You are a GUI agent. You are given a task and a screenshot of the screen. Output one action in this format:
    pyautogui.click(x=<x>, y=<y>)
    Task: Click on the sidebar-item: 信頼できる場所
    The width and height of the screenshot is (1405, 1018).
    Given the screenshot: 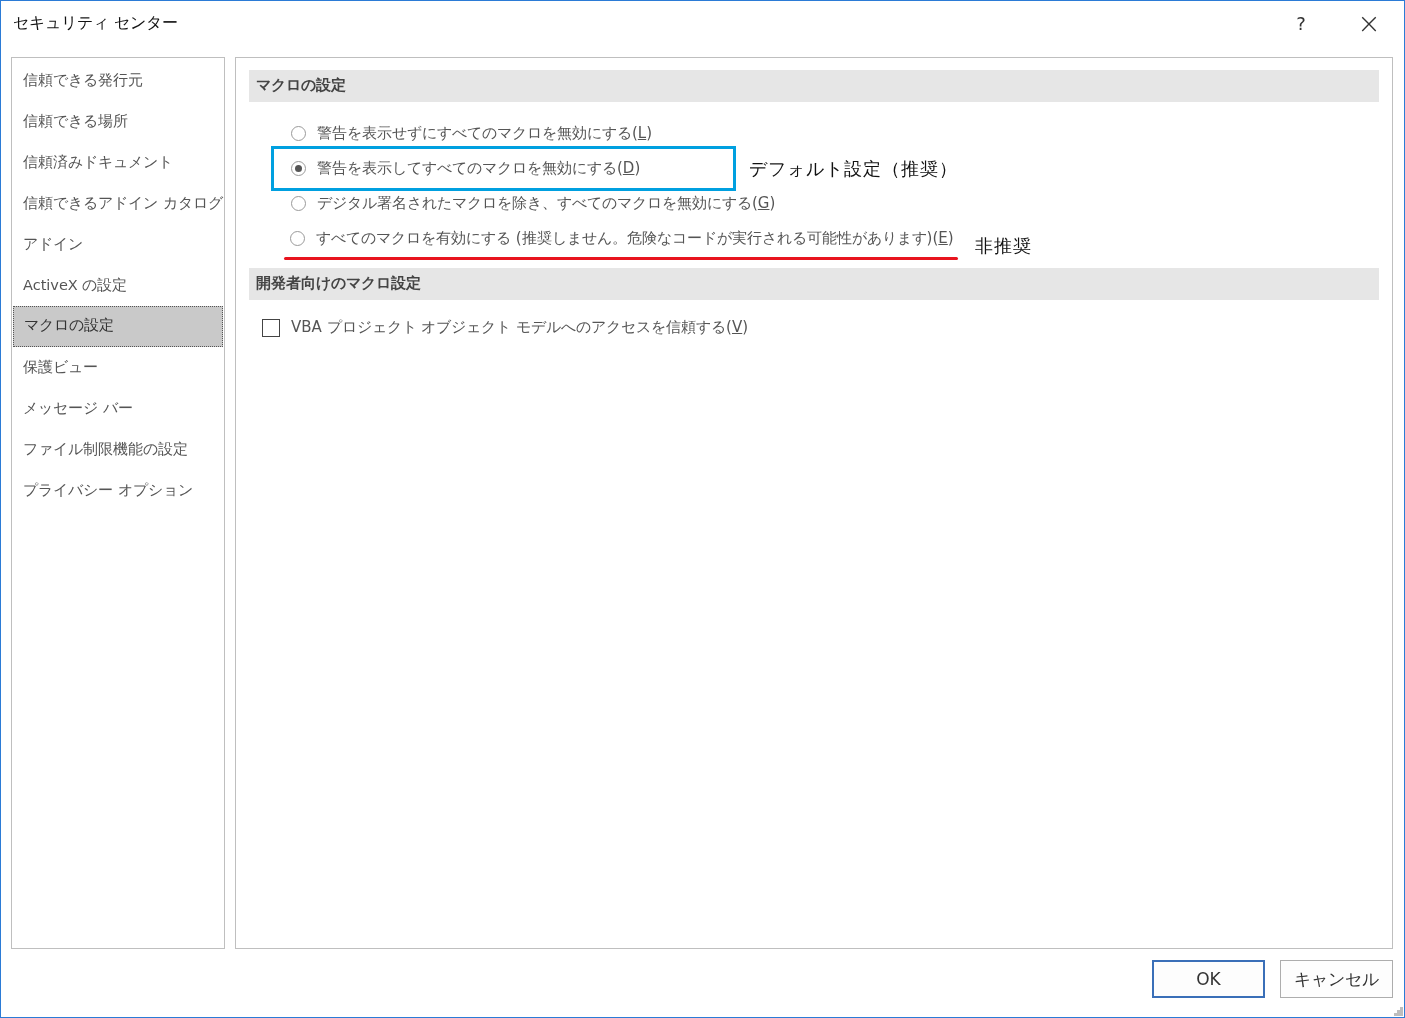 What is the action you would take?
    pyautogui.click(x=118, y=121)
    